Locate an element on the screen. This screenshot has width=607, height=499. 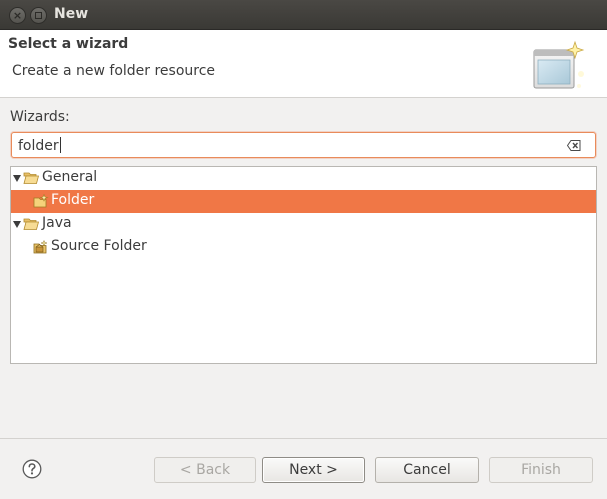
button-bar-divider is located at coordinates (303, 438).